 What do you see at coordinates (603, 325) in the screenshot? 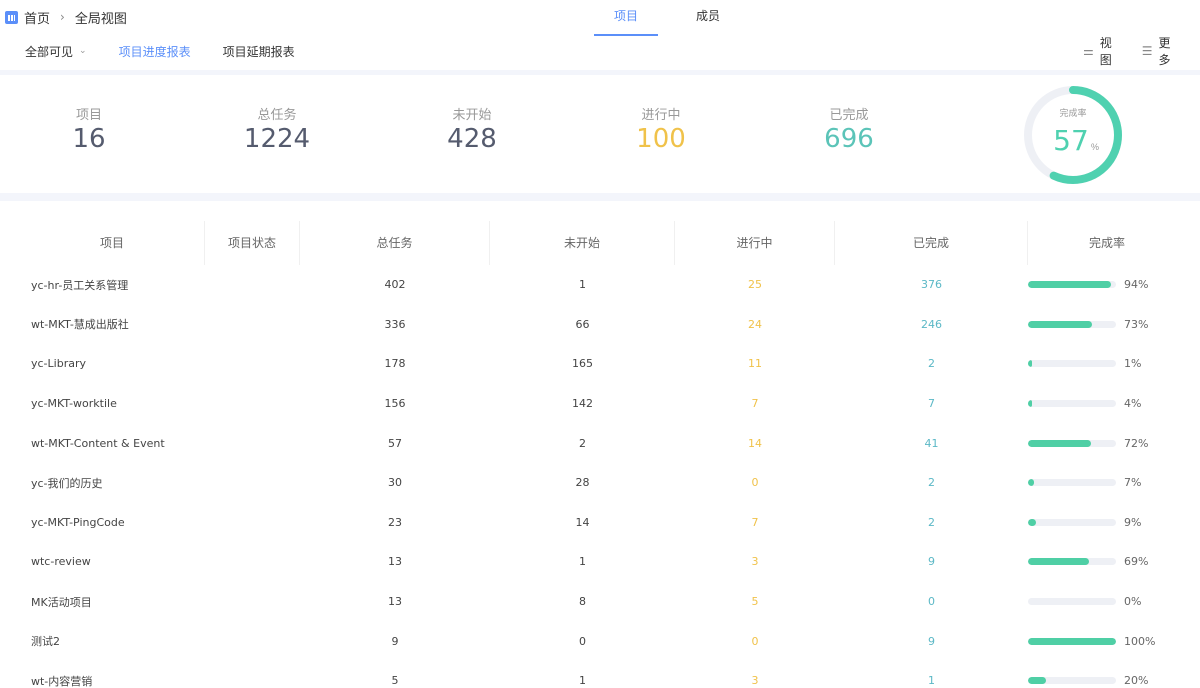
I see `table-row: wt-MKT-慧成出版社 336 66 24 246 73%` at bounding box center [603, 325].